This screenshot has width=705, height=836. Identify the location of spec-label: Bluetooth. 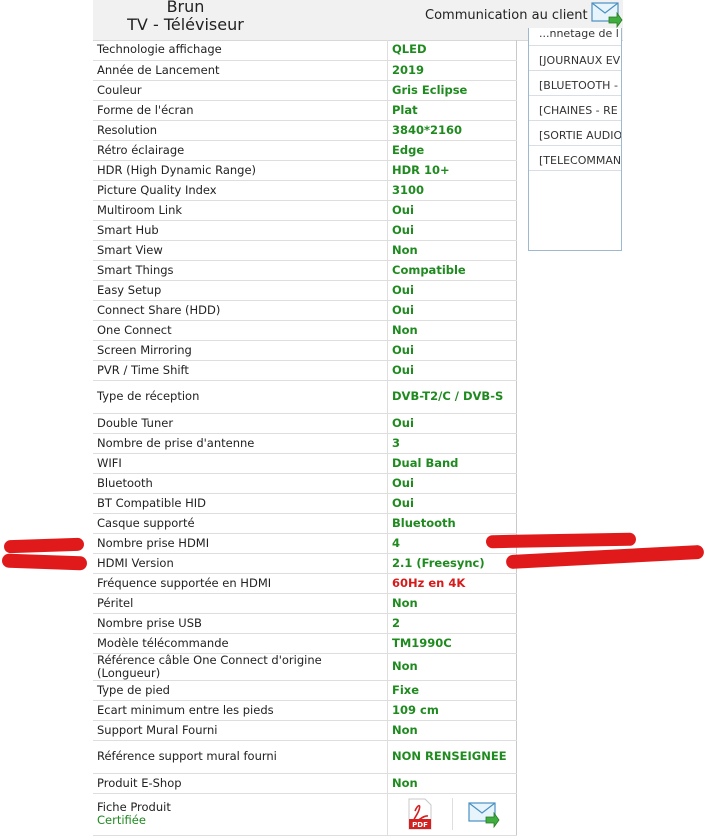
(240, 483).